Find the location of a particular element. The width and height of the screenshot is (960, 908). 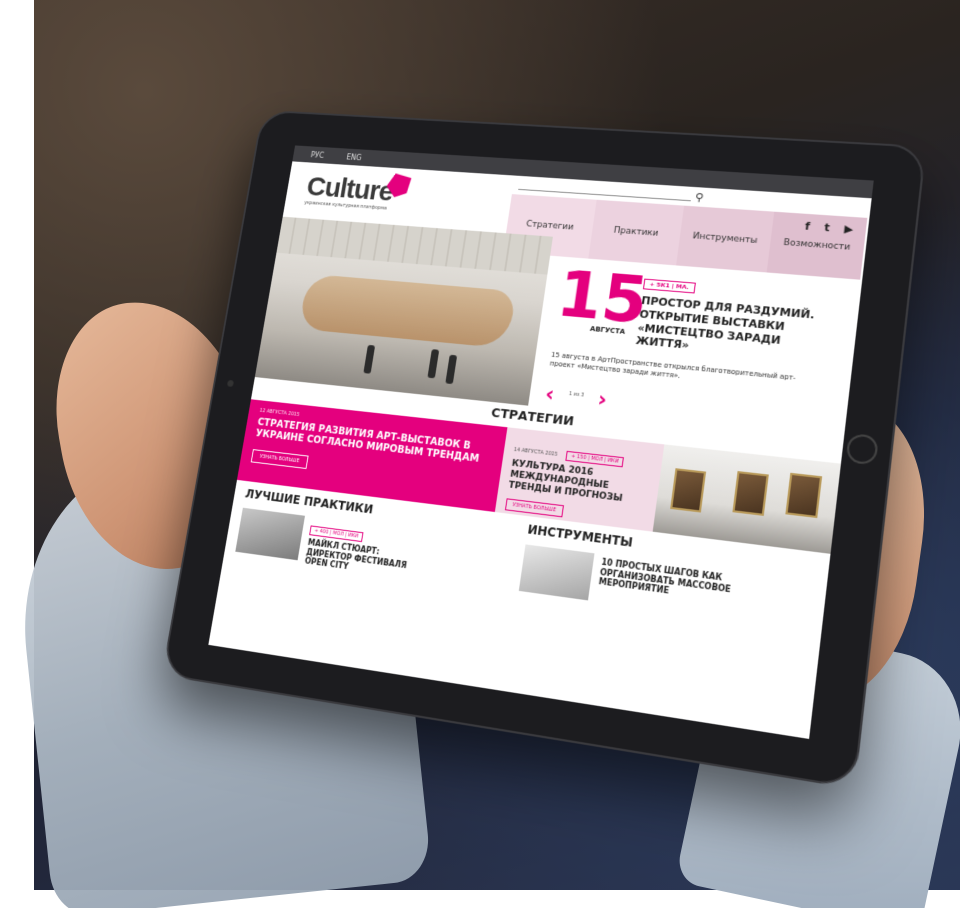

home-button is located at coordinates (862, 449).